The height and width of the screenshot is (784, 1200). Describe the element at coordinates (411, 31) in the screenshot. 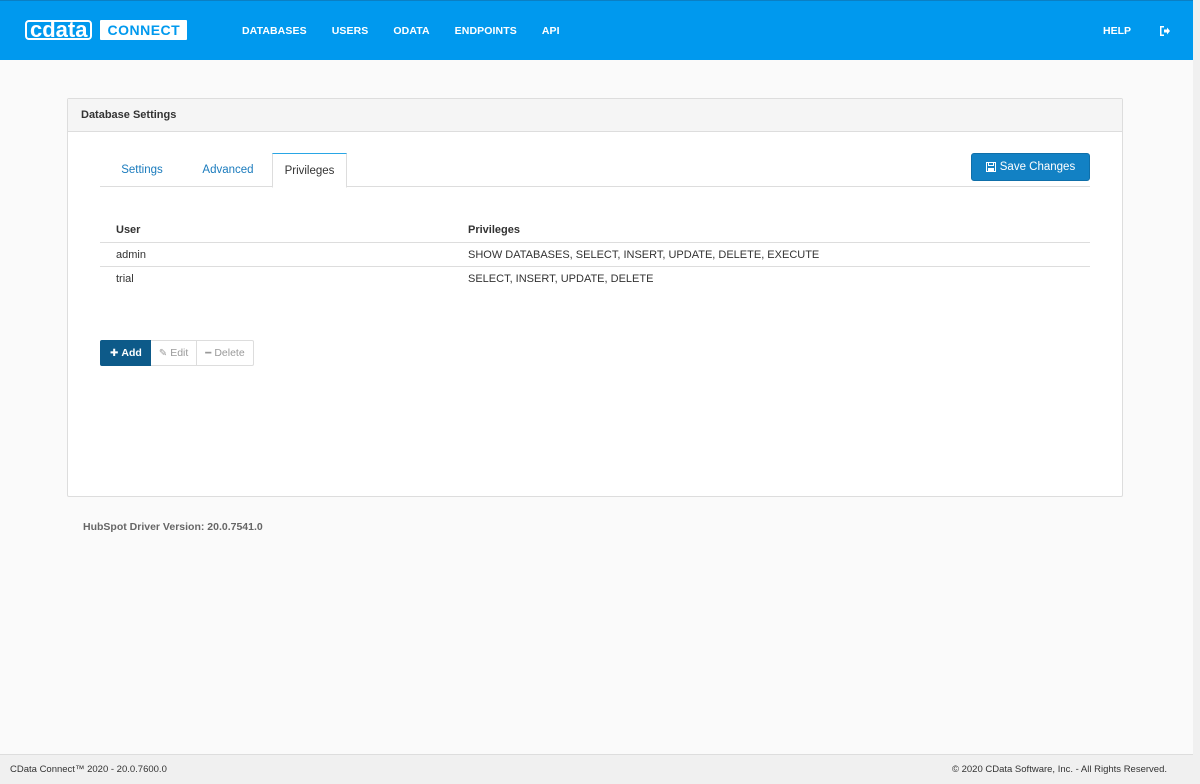

I see `nav-odata: ODATA` at that location.